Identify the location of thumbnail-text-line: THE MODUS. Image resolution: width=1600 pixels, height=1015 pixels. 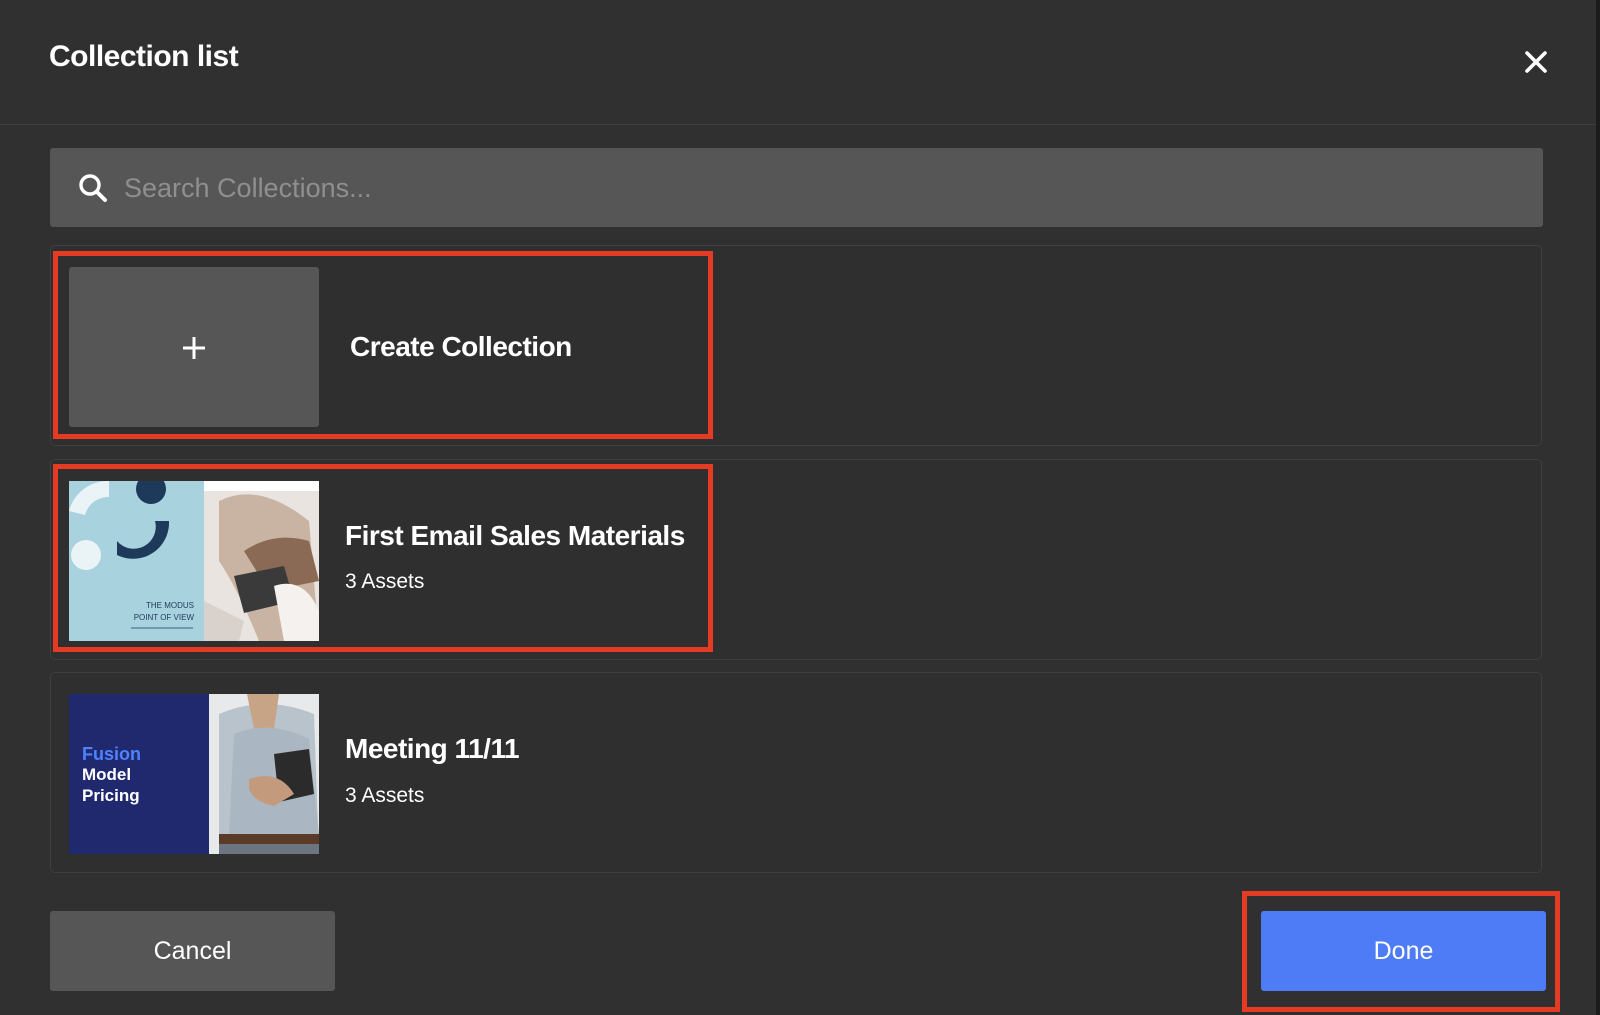
(170, 605).